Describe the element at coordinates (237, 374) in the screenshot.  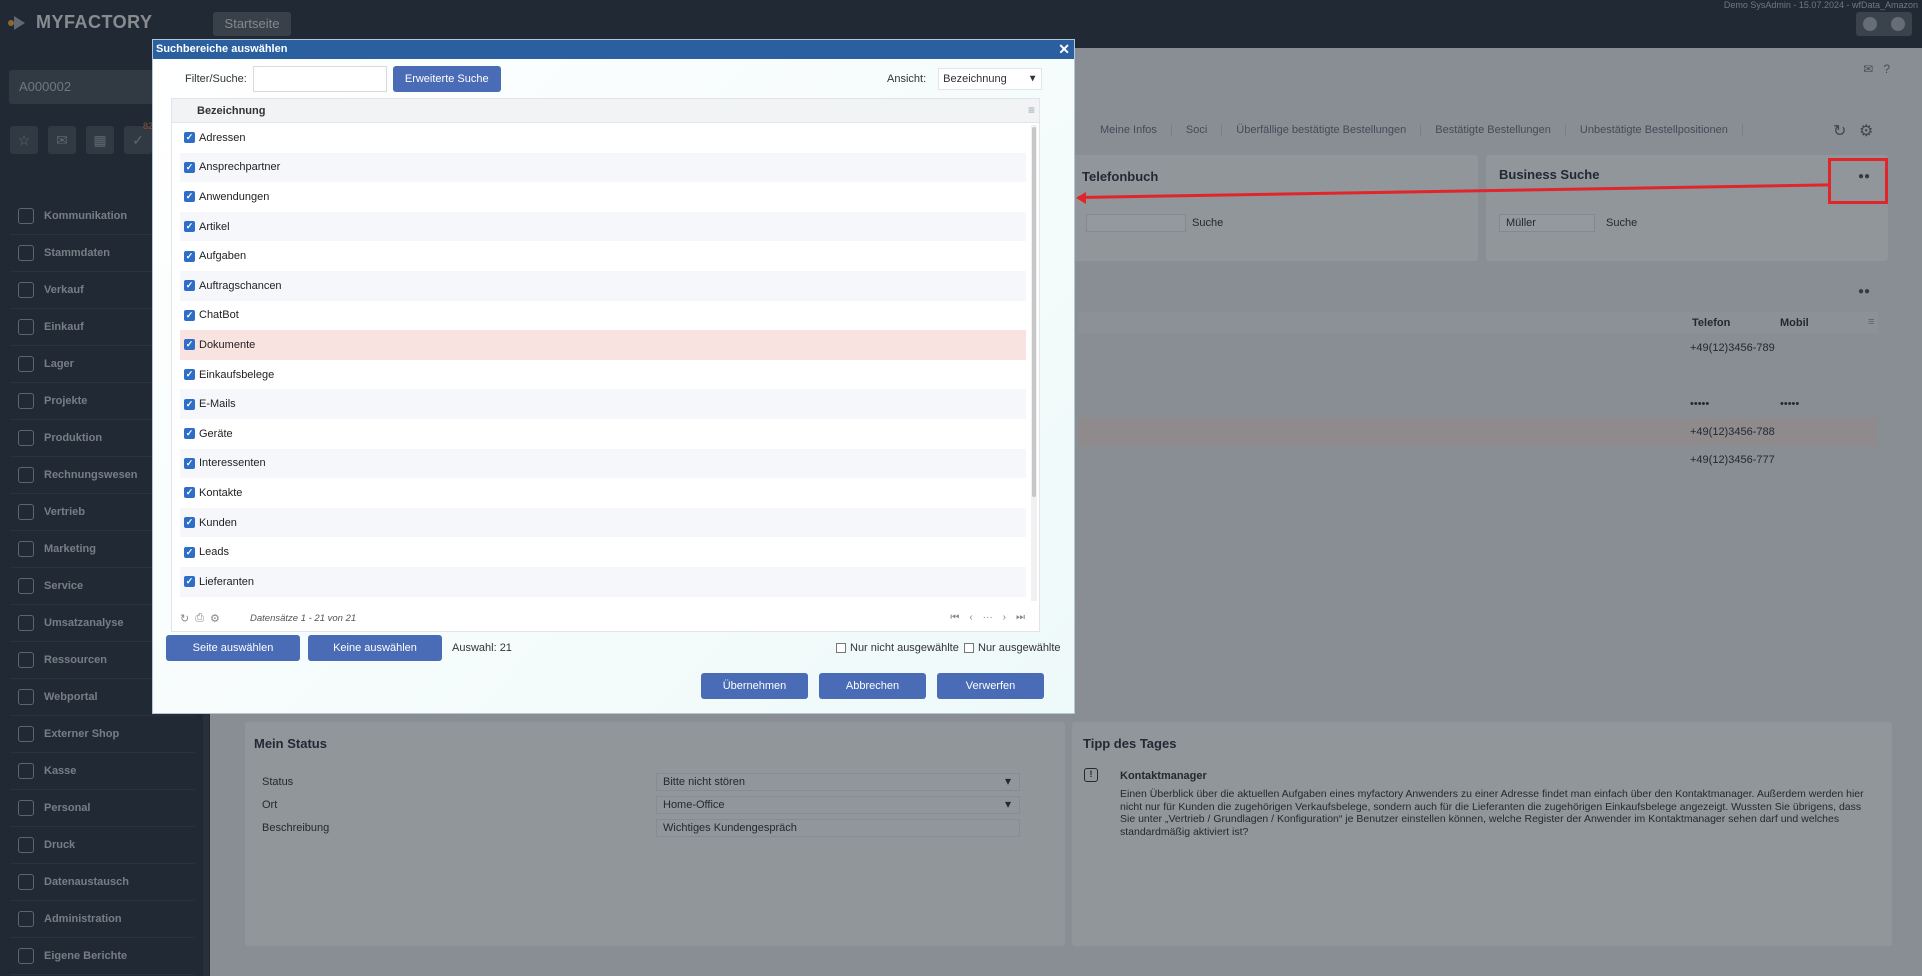
I see `list-item-label: Einkaufsbelege` at that location.